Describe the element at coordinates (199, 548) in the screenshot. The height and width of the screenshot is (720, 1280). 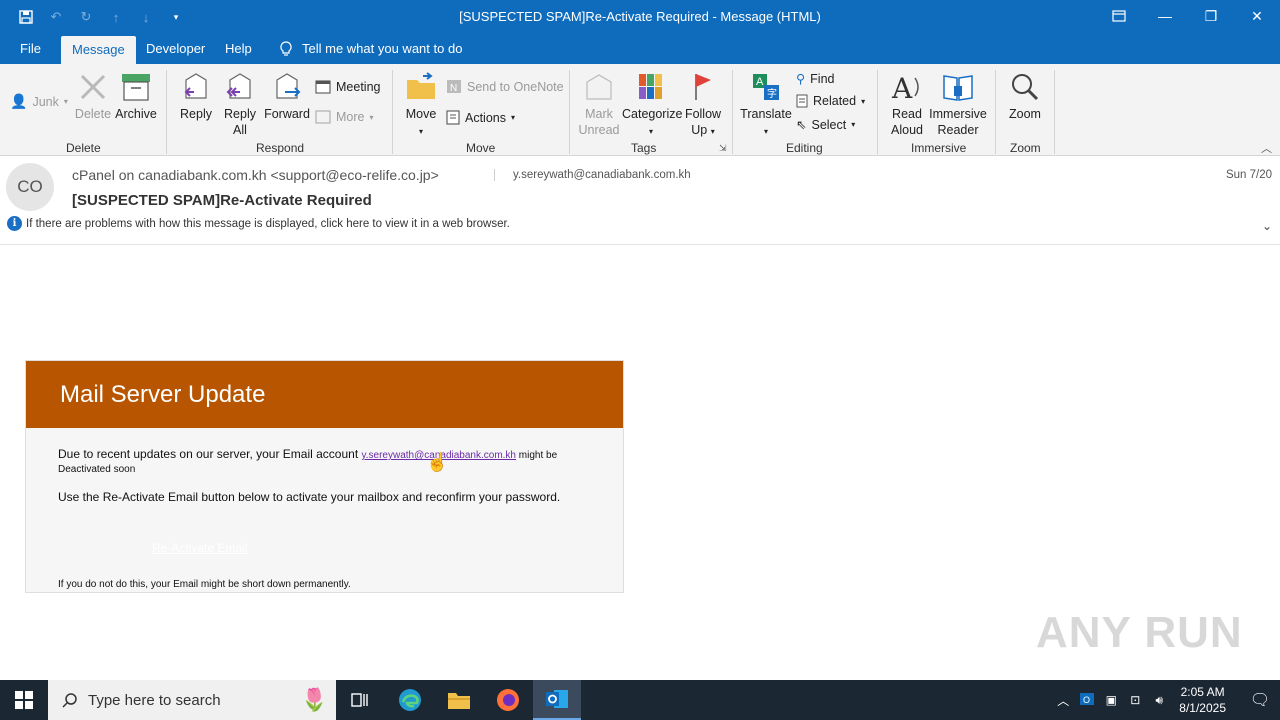
I see `reactivate-email-link: Re-Activate Email` at that location.